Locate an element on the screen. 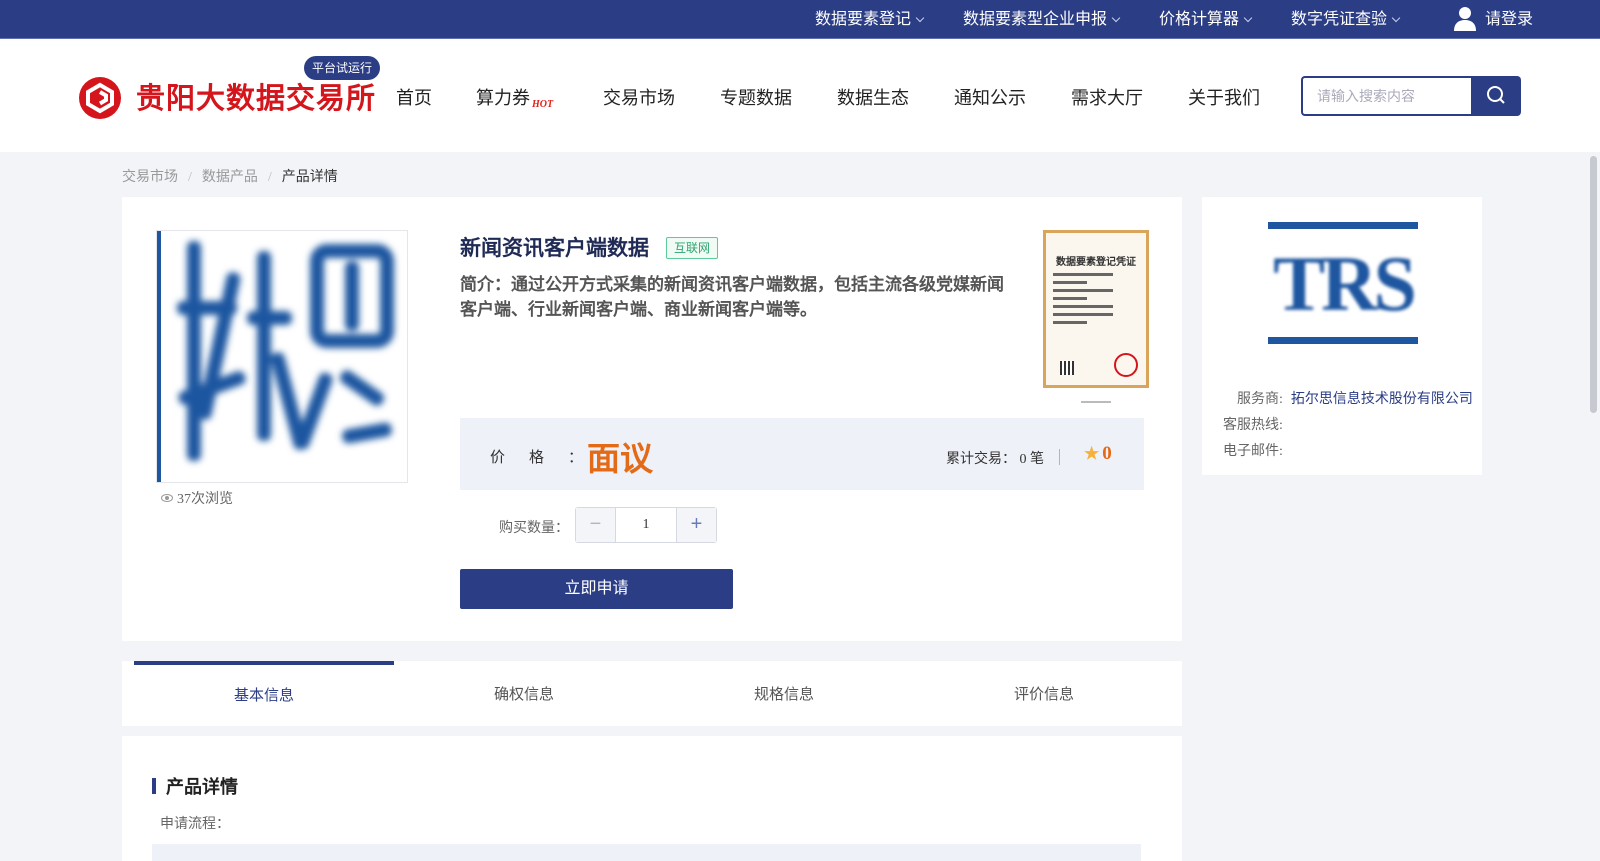 The width and height of the screenshot is (1600, 861). apply-button: 立即申请 is located at coordinates (596, 589).